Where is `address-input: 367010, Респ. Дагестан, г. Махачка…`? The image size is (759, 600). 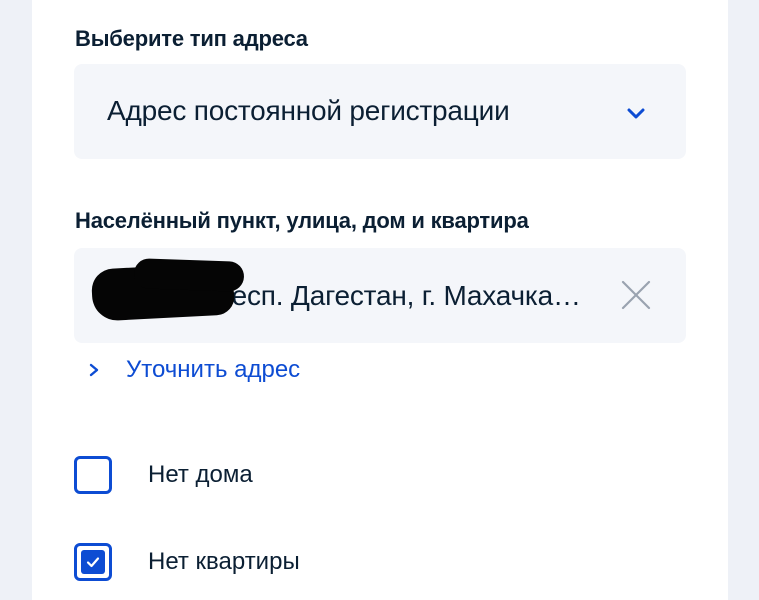
address-input: 367010, Респ. Дагестан, г. Махачка… is located at coordinates (380, 295).